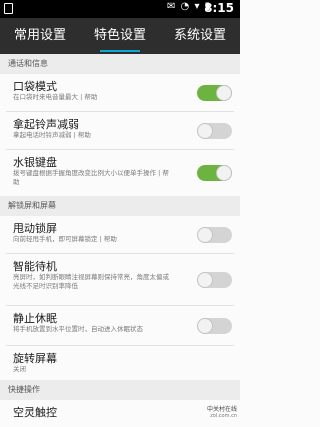 The height and width of the screenshot is (427, 320). What do you see at coordinates (223, 416) in the screenshot?
I see `watermark-url: zol.com.cn` at bounding box center [223, 416].